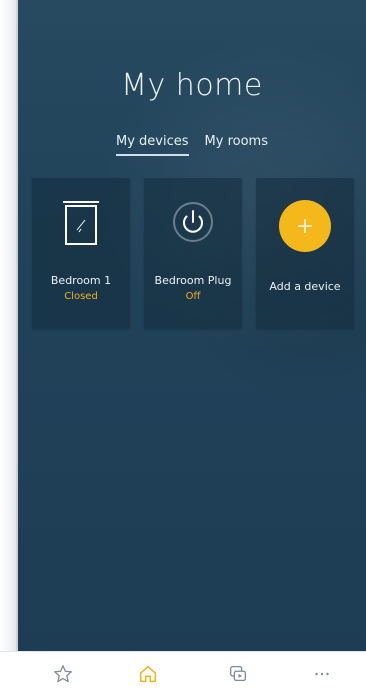 The height and width of the screenshot is (697, 366). Describe the element at coordinates (193, 223) in the screenshot. I see `power-icon` at that location.